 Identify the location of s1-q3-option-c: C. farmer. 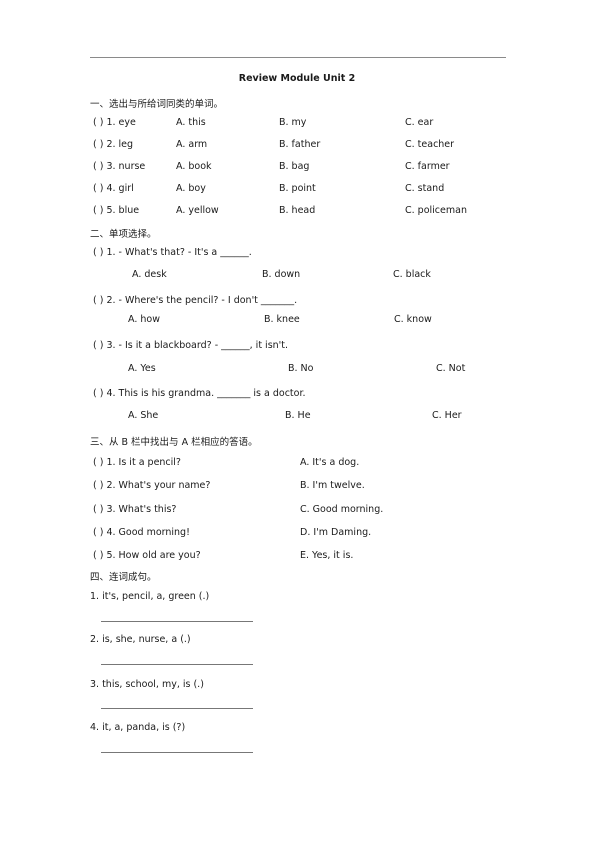
(427, 166).